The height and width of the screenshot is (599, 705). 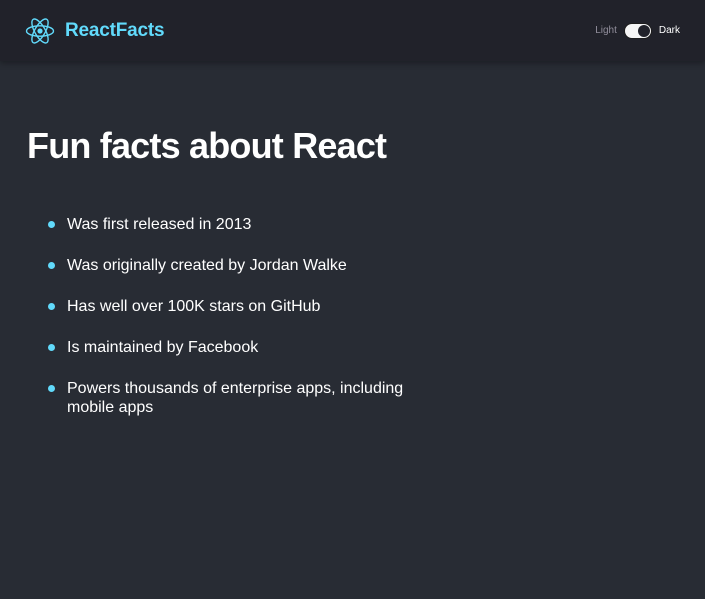 I want to click on fact-item: Is maintained by Facebook, so click(x=247, y=347).